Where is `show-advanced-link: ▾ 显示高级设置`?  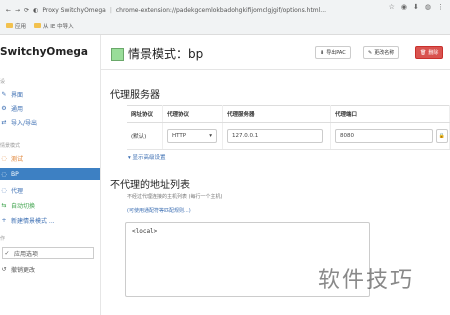
show-advanced-link: ▾ 显示高级设置 is located at coordinates (147, 157).